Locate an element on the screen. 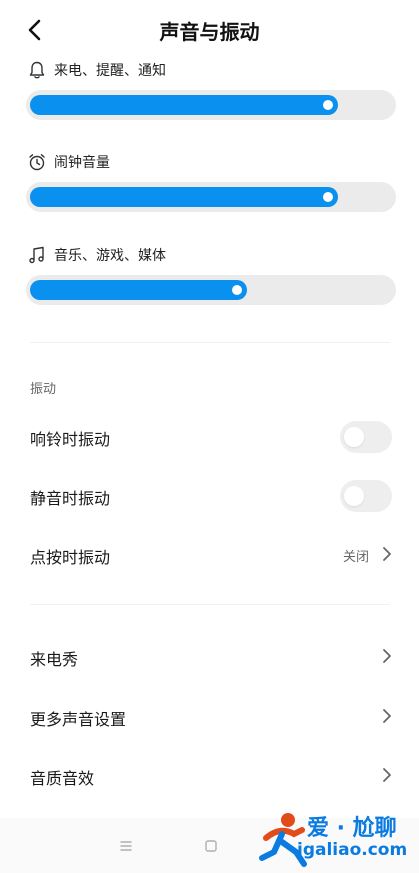 The width and height of the screenshot is (419, 873). ring-vibrate-toggle is located at coordinates (366, 437).